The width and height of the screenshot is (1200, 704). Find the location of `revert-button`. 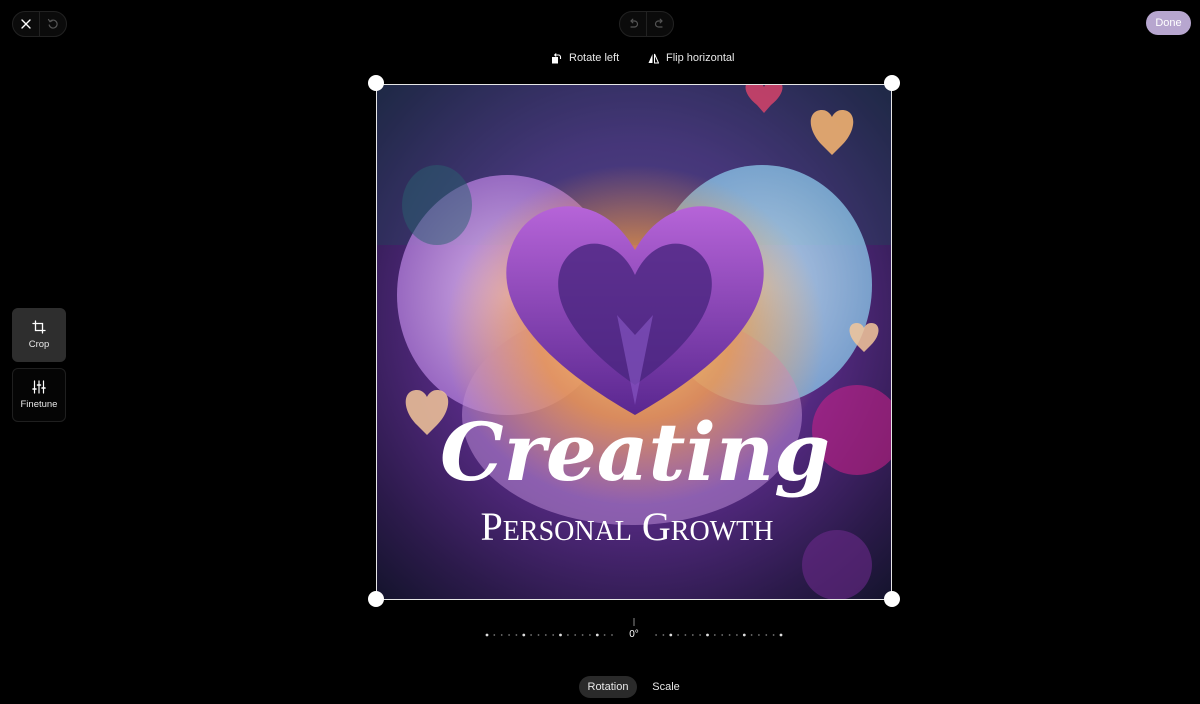

revert-button is located at coordinates (53, 24).